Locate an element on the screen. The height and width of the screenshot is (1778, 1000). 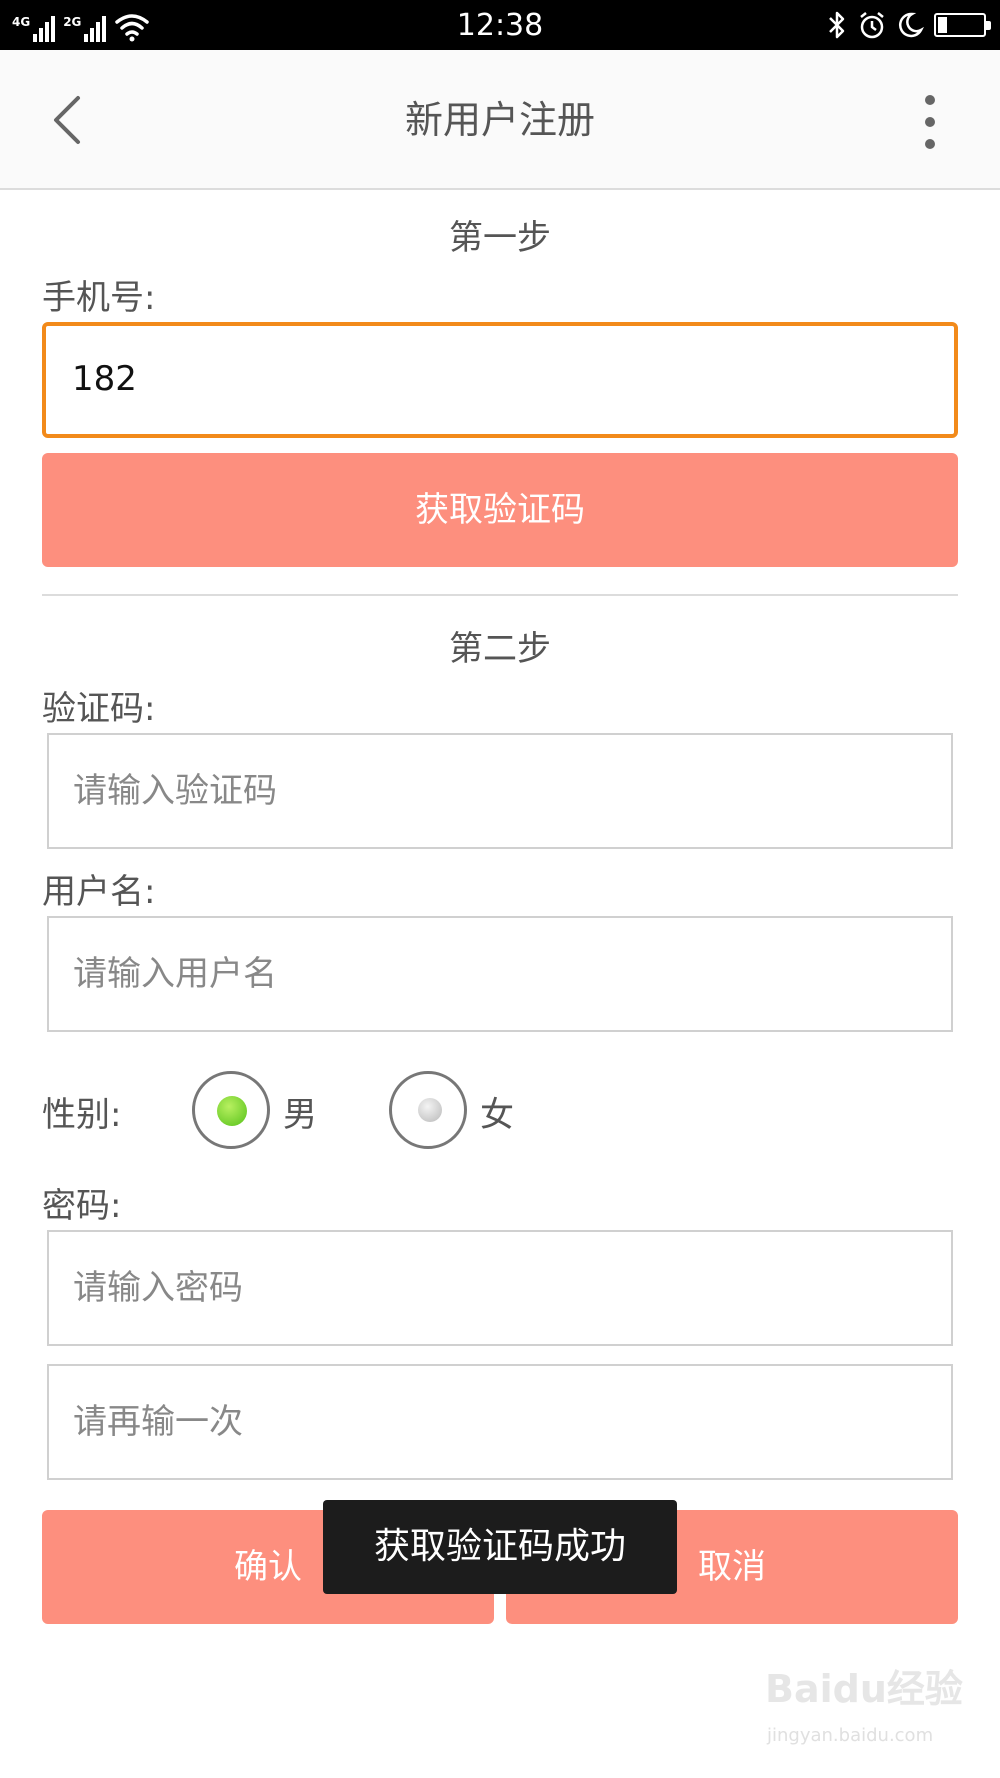
battery-level-fill is located at coordinates (942, 25).